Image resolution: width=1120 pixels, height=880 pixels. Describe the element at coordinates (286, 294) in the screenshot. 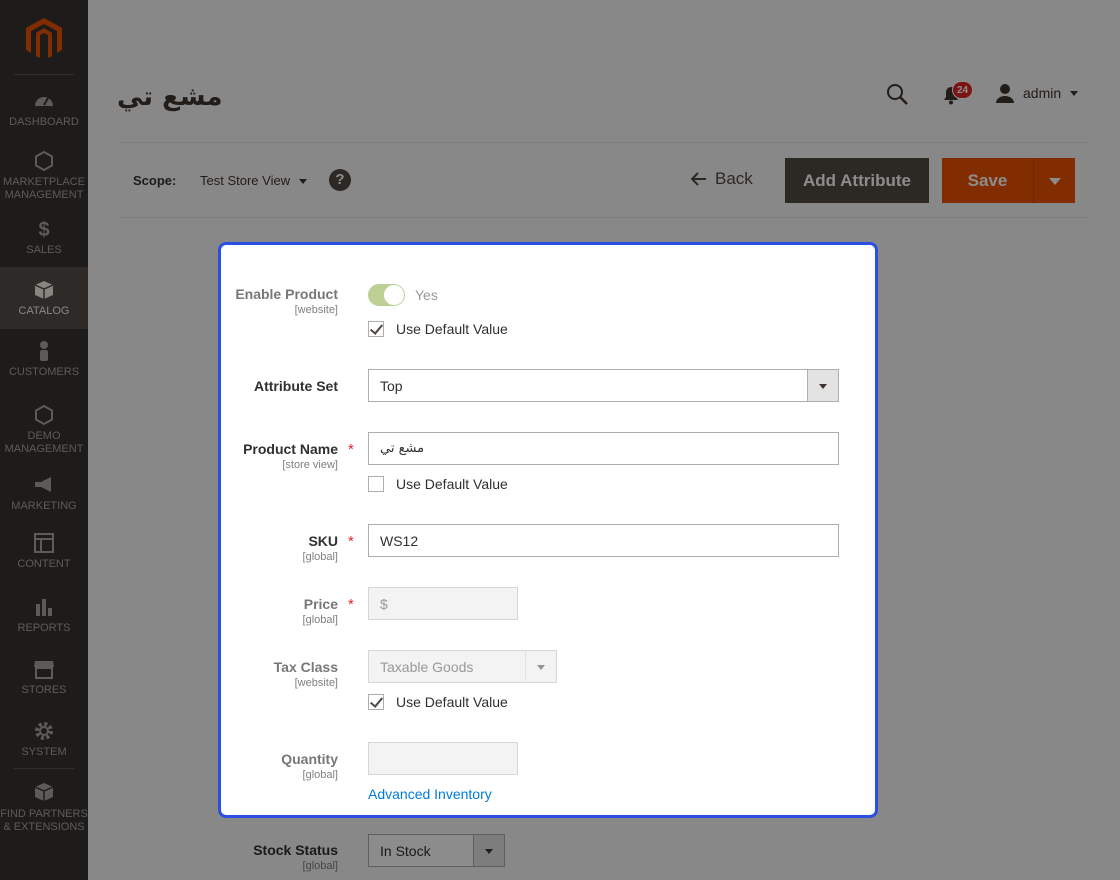

I see `enable-product-label: Enable Product` at that location.